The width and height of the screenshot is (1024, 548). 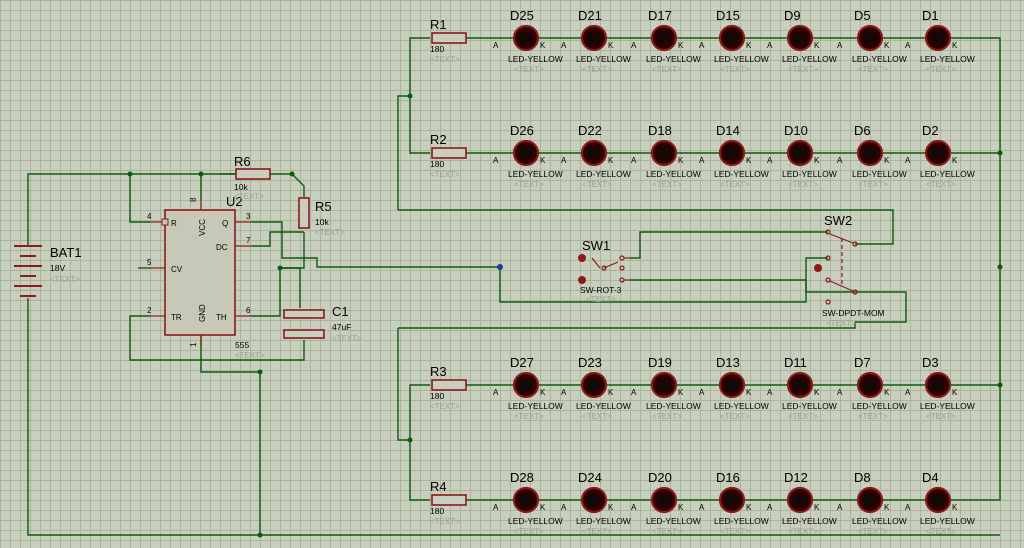 I want to click on pin-num-3: 3, so click(x=248, y=216).